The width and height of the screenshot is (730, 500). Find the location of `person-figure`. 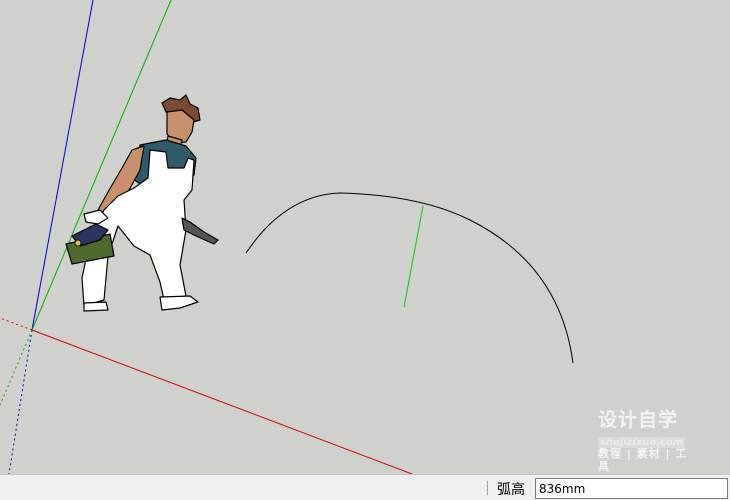

person-figure is located at coordinates (142, 203).